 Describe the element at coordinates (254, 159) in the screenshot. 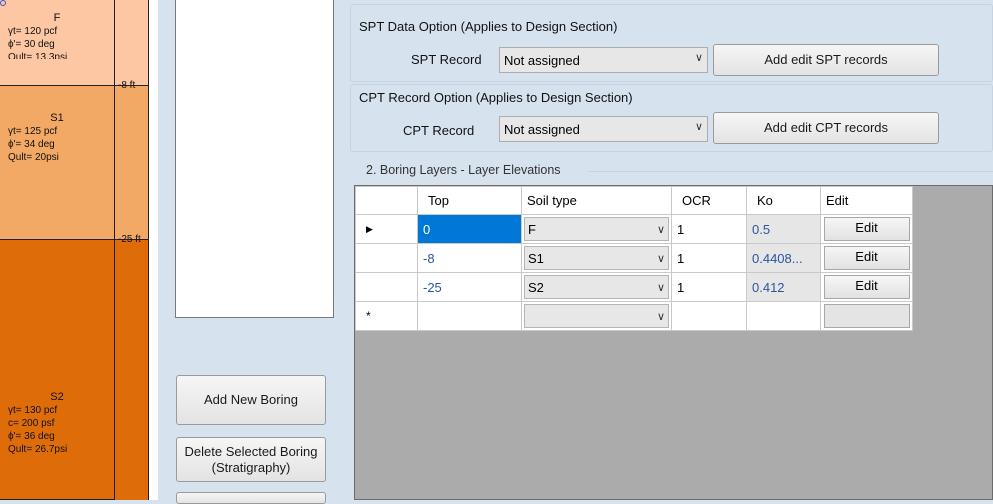

I see `boring-list` at that location.